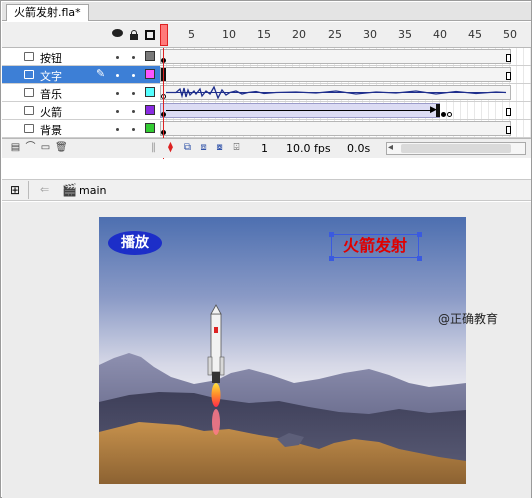 The width and height of the screenshot is (532, 498). What do you see at coordinates (236, 148) in the screenshot?
I see `modify-onion-markers-icon: ⌹` at bounding box center [236, 148].